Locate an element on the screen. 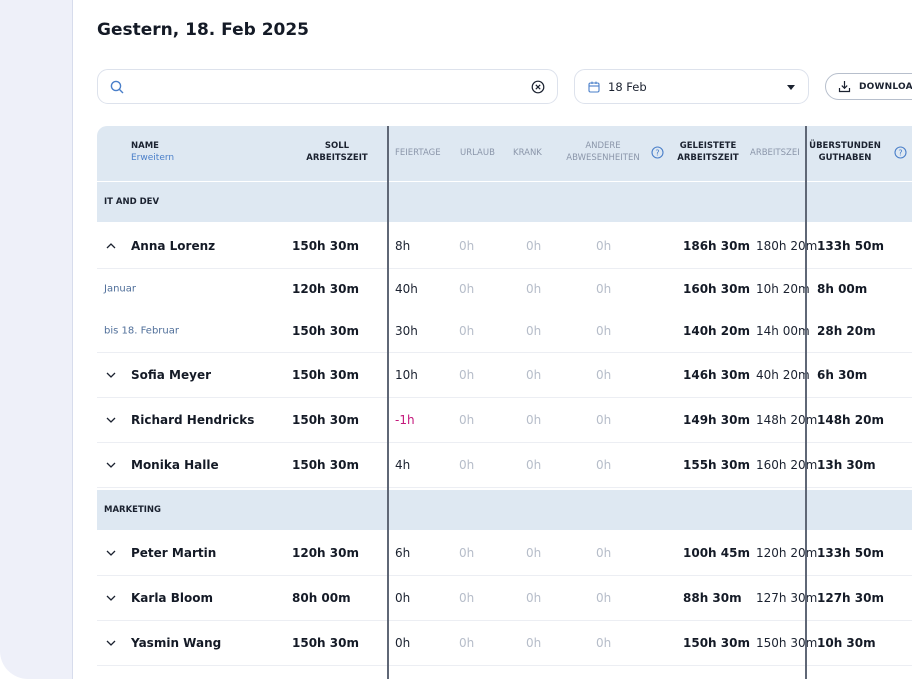 The image size is (912, 679). col-header-ueberstunden: ÜBERSTUNDEN GUTHABEN is located at coordinates (845, 152).